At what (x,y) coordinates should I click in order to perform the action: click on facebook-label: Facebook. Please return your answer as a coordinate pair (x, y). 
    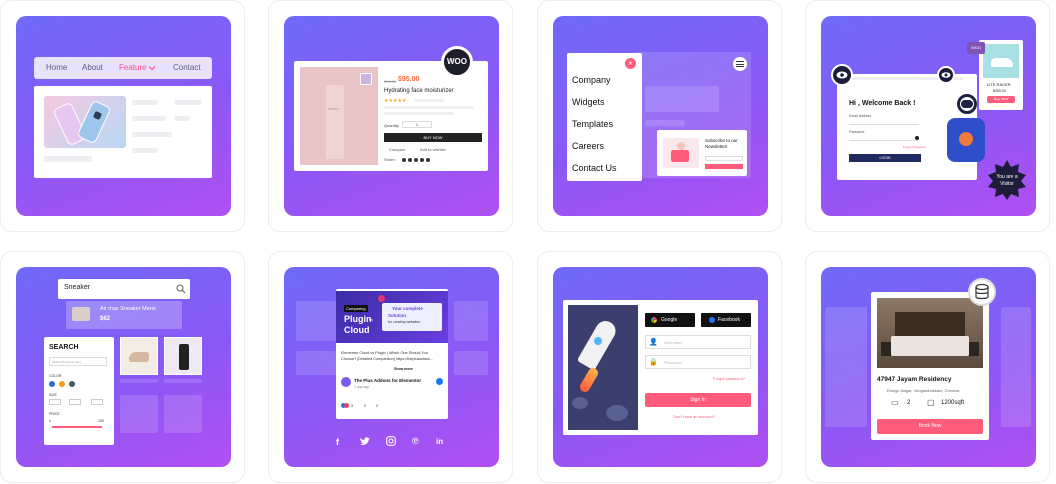
    Looking at the image, I should click on (729, 320).